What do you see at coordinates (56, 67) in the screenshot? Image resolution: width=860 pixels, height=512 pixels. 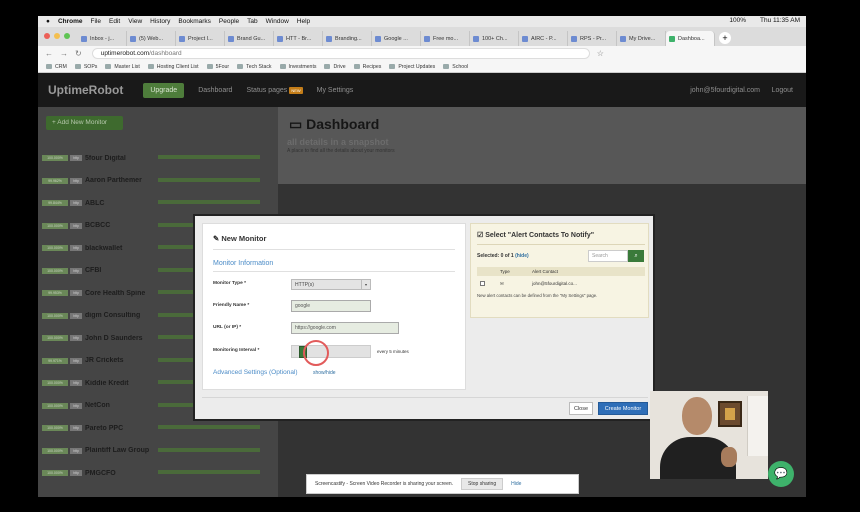 I see `bookmark-item: CRM` at bounding box center [56, 67].